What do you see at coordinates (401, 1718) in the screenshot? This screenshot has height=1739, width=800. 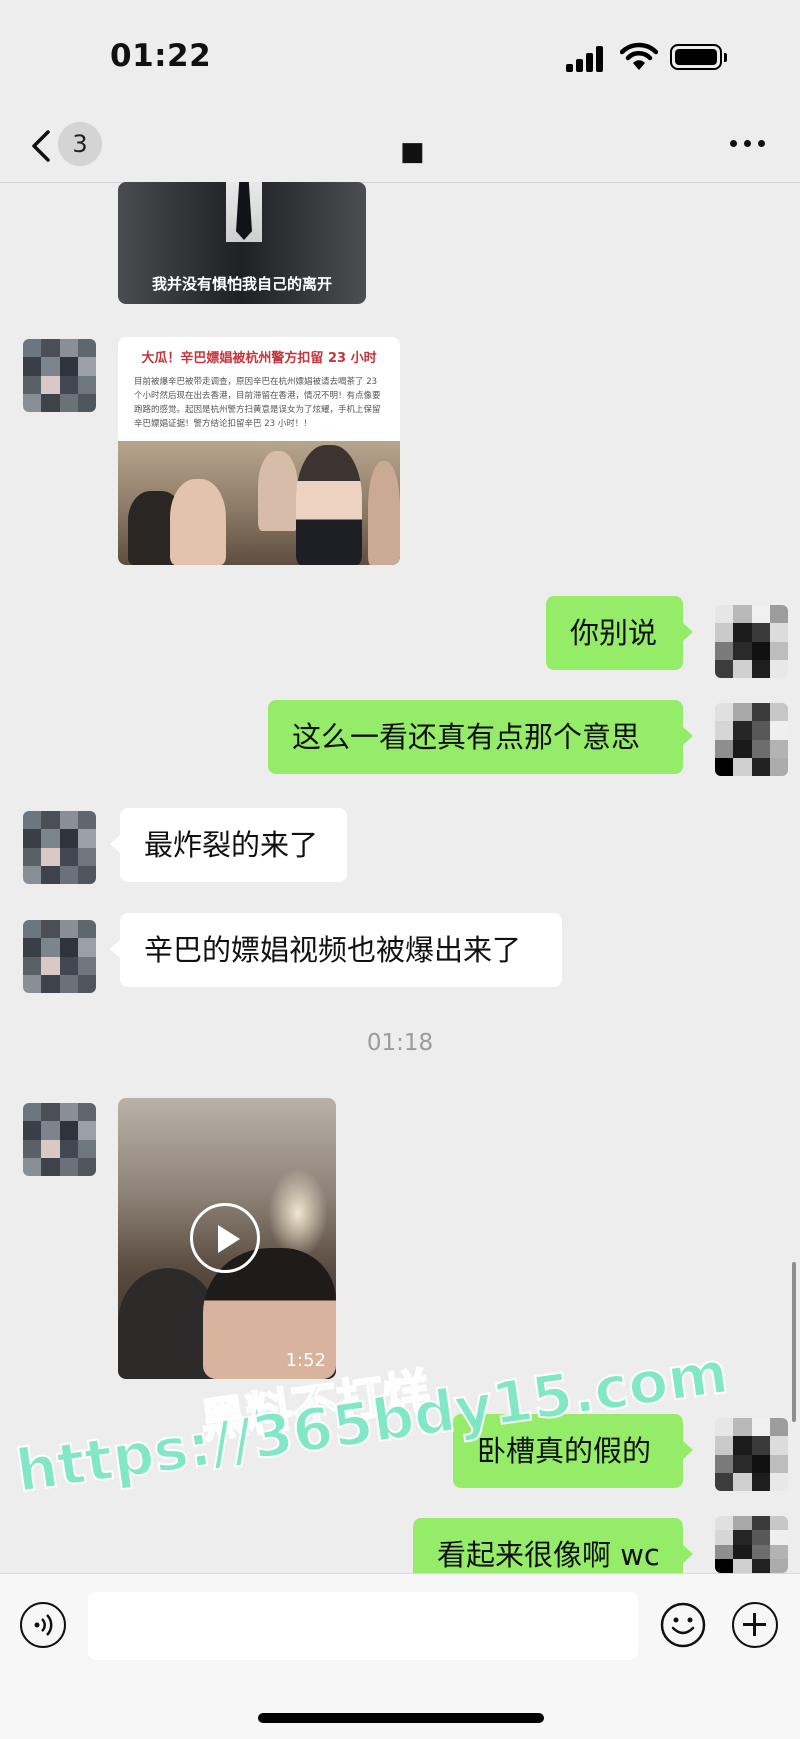 I see `home-indicator` at bounding box center [401, 1718].